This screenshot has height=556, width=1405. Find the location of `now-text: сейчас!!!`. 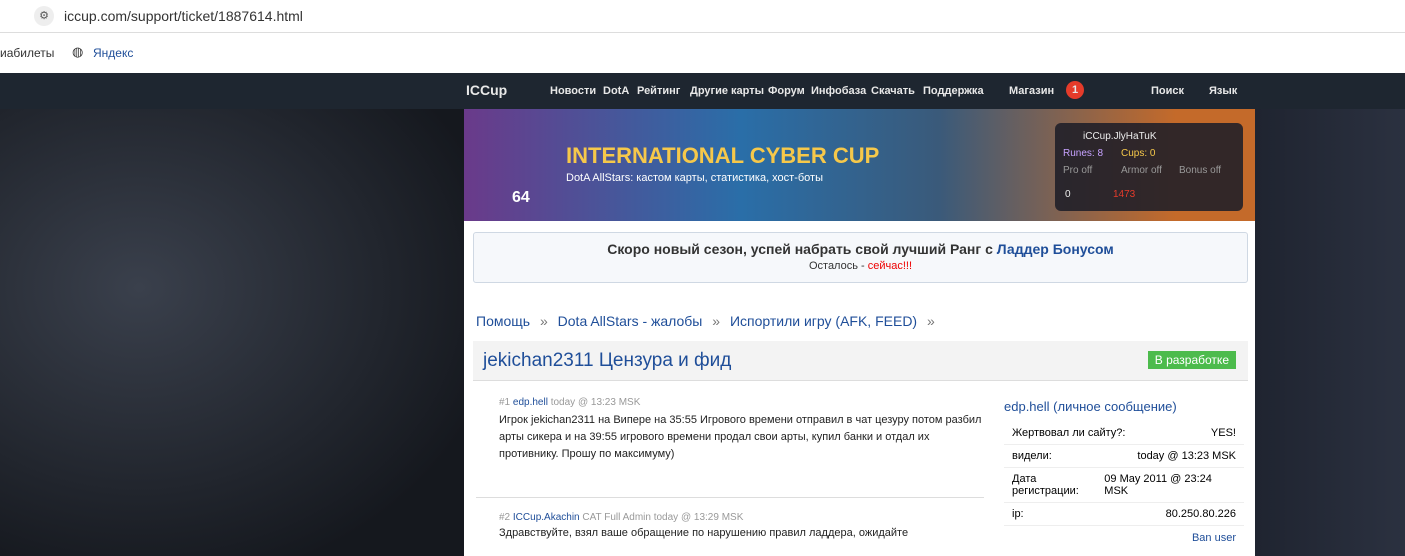

now-text: сейчас!!! is located at coordinates (890, 266).